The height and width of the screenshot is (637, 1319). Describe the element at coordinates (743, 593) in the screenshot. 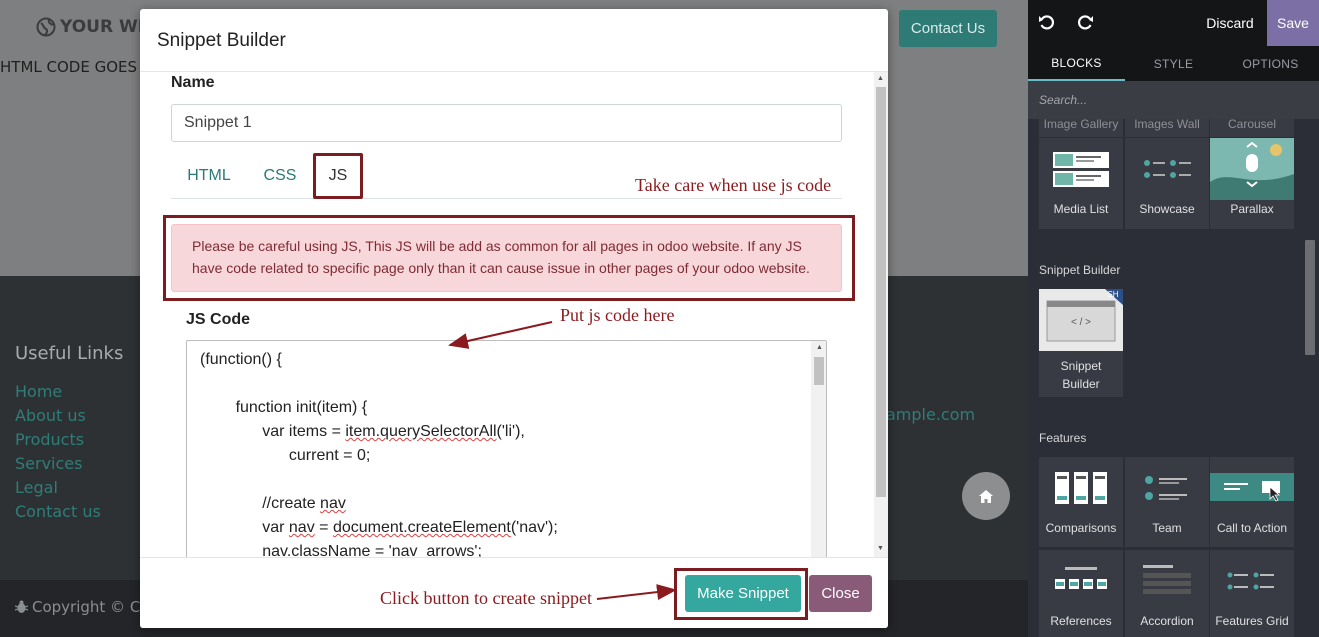

I see `make-snippet-button: Make Snippet` at that location.